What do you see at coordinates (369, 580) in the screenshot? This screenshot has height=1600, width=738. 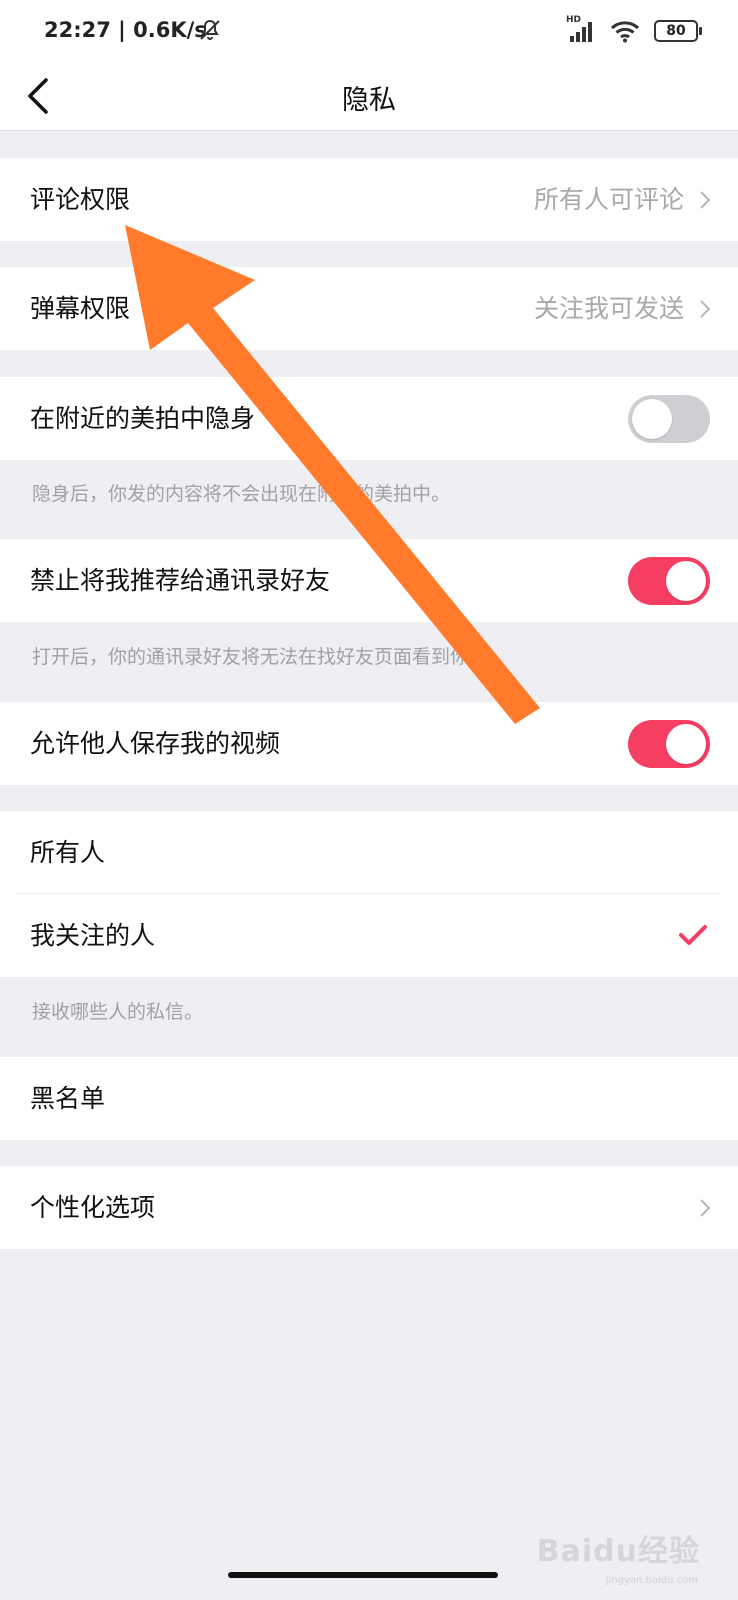 I see `block-contacts-recommend-row: 禁止将我推荐给通讯录好友` at bounding box center [369, 580].